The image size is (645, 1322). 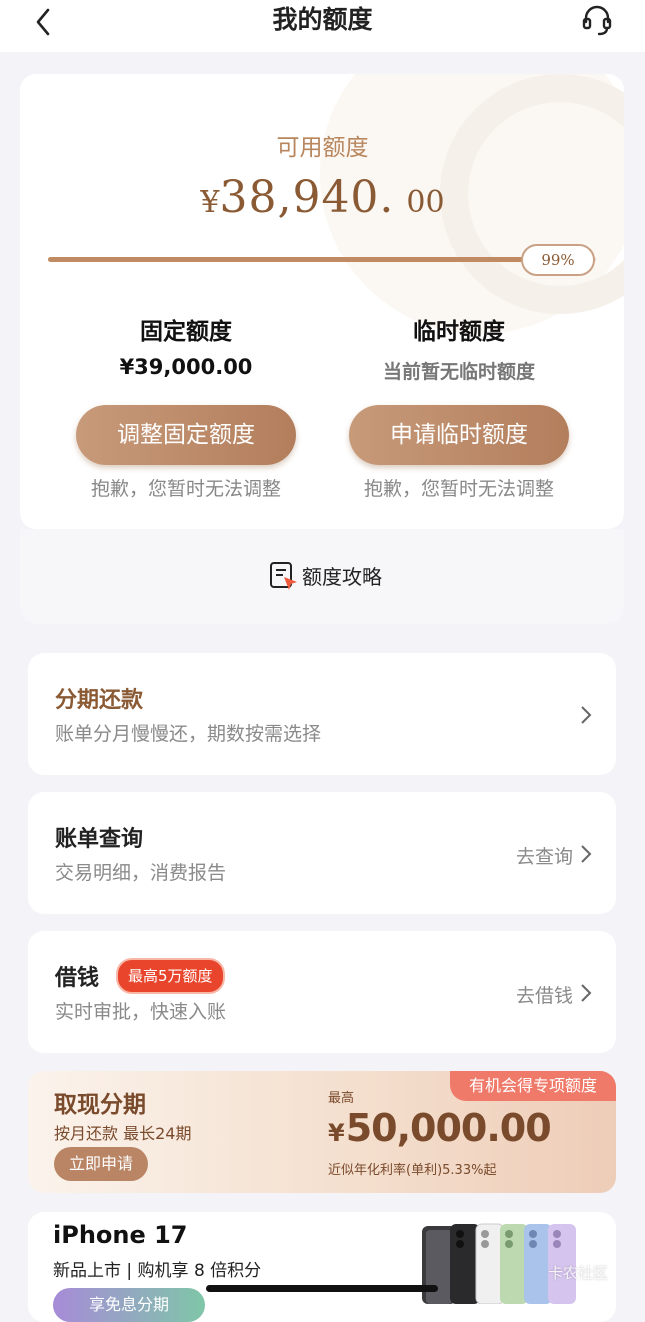 I want to click on available-amount-integer: 38,940., so click(x=307, y=197).